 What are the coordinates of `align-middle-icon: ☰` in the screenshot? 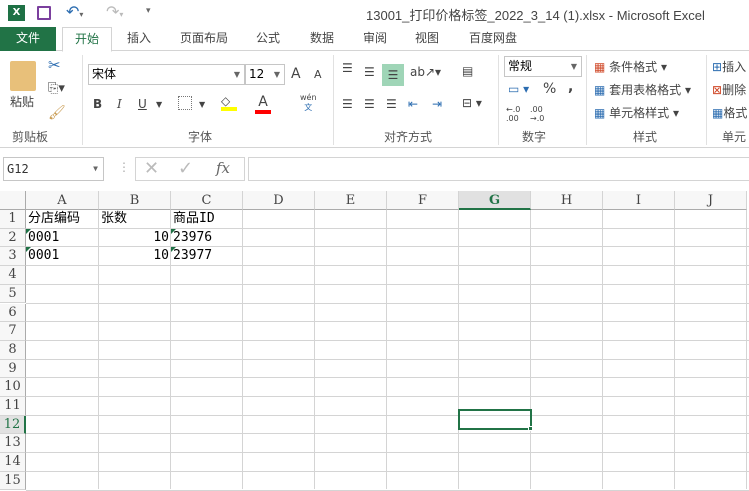 It's located at (369, 72).